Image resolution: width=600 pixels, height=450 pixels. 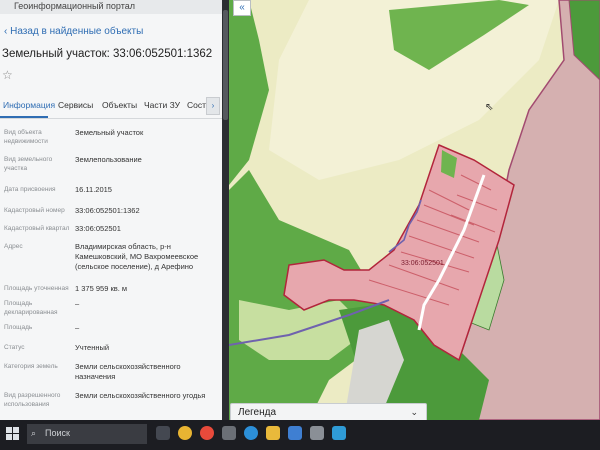 What do you see at coordinates (26, 137) in the screenshot?
I see `attribute-label: Вид объекта недвижимости` at bounding box center [26, 137].